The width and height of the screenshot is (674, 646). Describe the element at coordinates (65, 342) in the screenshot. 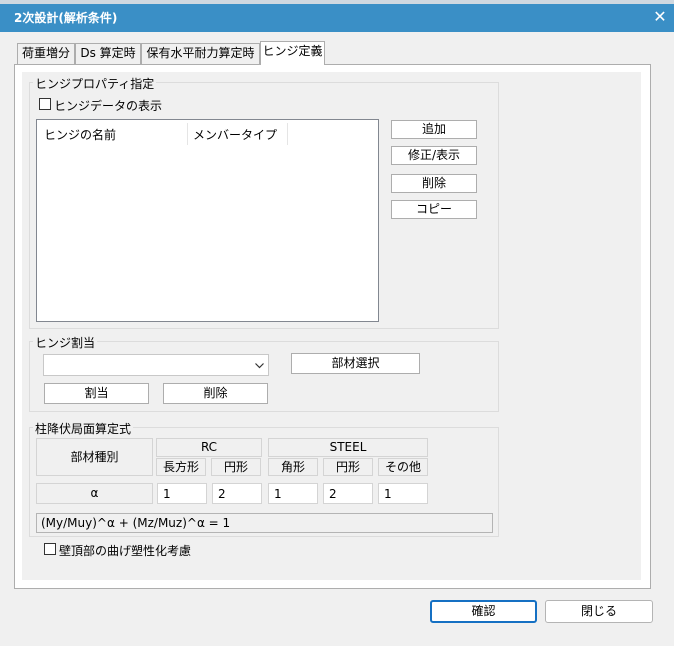

I see `hinge-assign-group-label: ヒンジ割当` at that location.